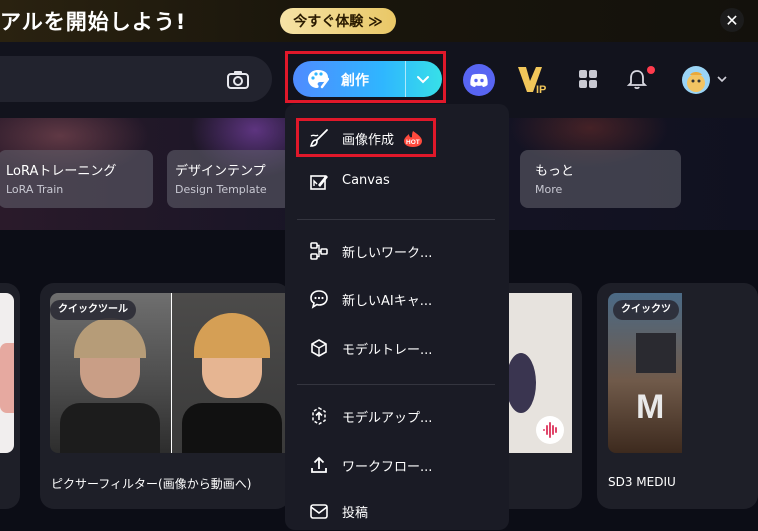  Describe the element at coordinates (238, 80) in the screenshot. I see `camera-icon` at that location.